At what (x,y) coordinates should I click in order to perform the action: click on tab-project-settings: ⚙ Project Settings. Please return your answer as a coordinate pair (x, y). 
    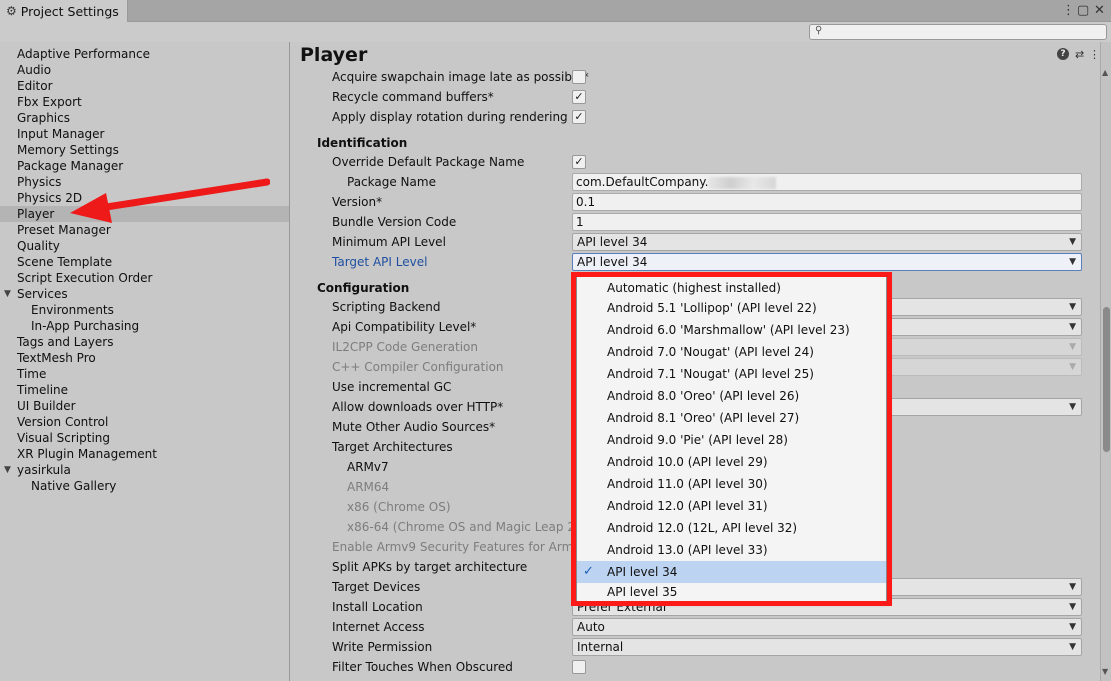
    Looking at the image, I should click on (64, 11).